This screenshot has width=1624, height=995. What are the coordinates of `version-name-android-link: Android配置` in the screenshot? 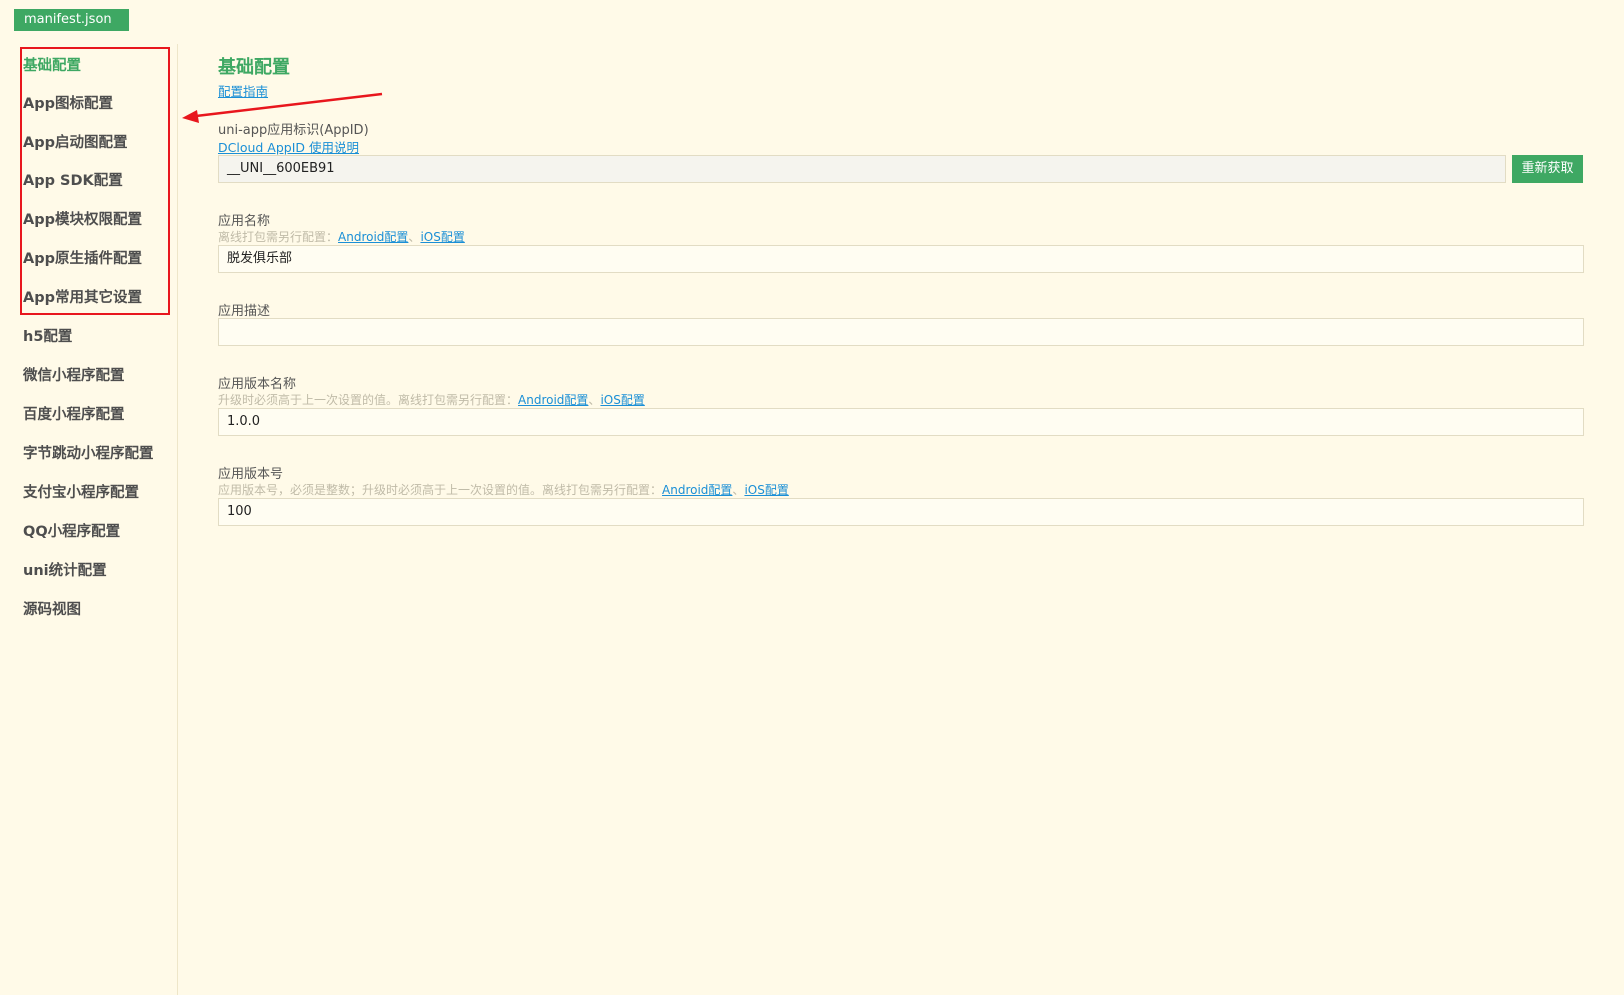 It's located at (553, 400).